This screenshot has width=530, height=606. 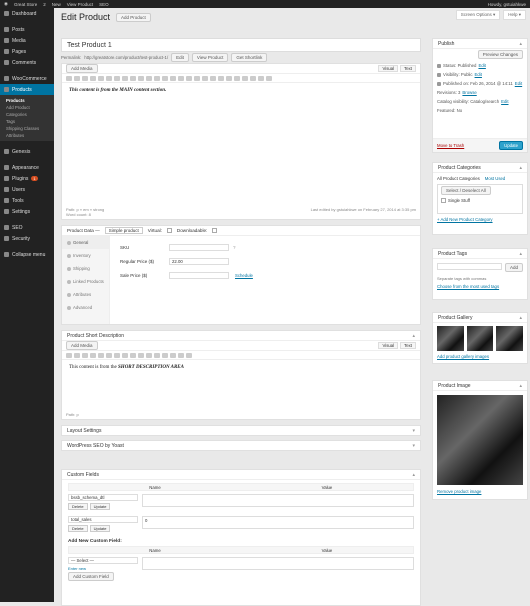 I want to click on wp-logo-icon: ◉, so click(x=6, y=4).